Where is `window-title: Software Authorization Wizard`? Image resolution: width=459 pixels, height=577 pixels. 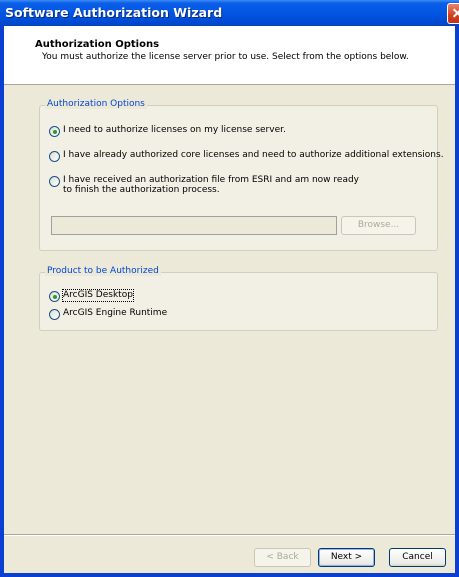 window-title: Software Authorization Wizard is located at coordinates (114, 12).